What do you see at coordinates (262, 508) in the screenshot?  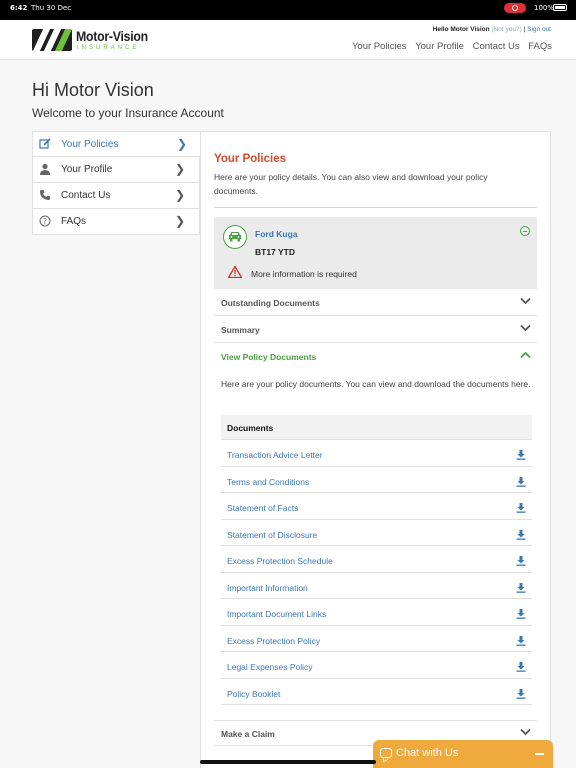 I see `document-link: Statement of Facts` at bounding box center [262, 508].